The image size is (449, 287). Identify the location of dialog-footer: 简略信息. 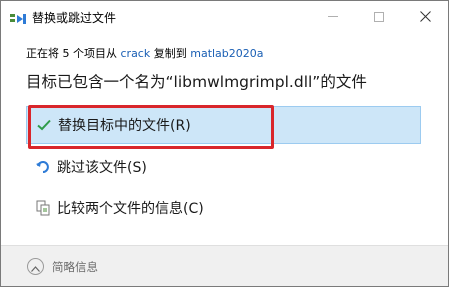
(224, 265).